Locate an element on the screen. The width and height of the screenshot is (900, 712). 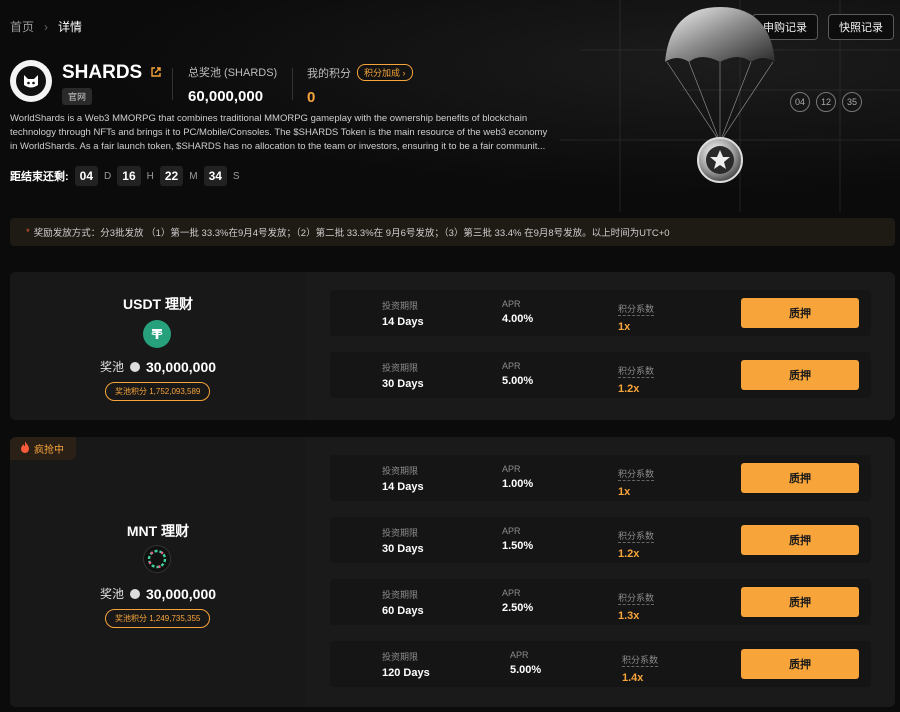
fire-icon is located at coordinates (25, 448).